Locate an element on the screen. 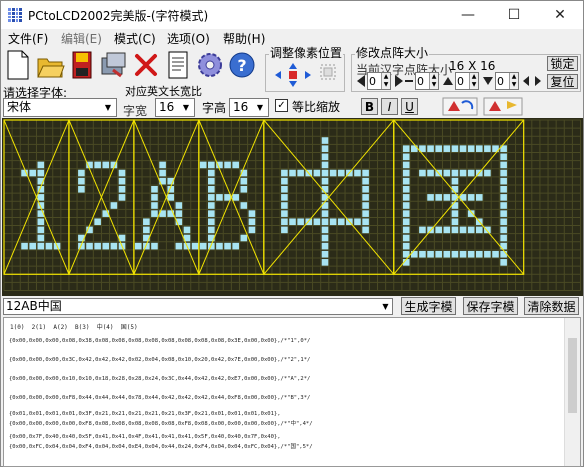 The height and width of the screenshot is (467, 584). spin-top: ▲▼ is located at coordinates (467, 81).